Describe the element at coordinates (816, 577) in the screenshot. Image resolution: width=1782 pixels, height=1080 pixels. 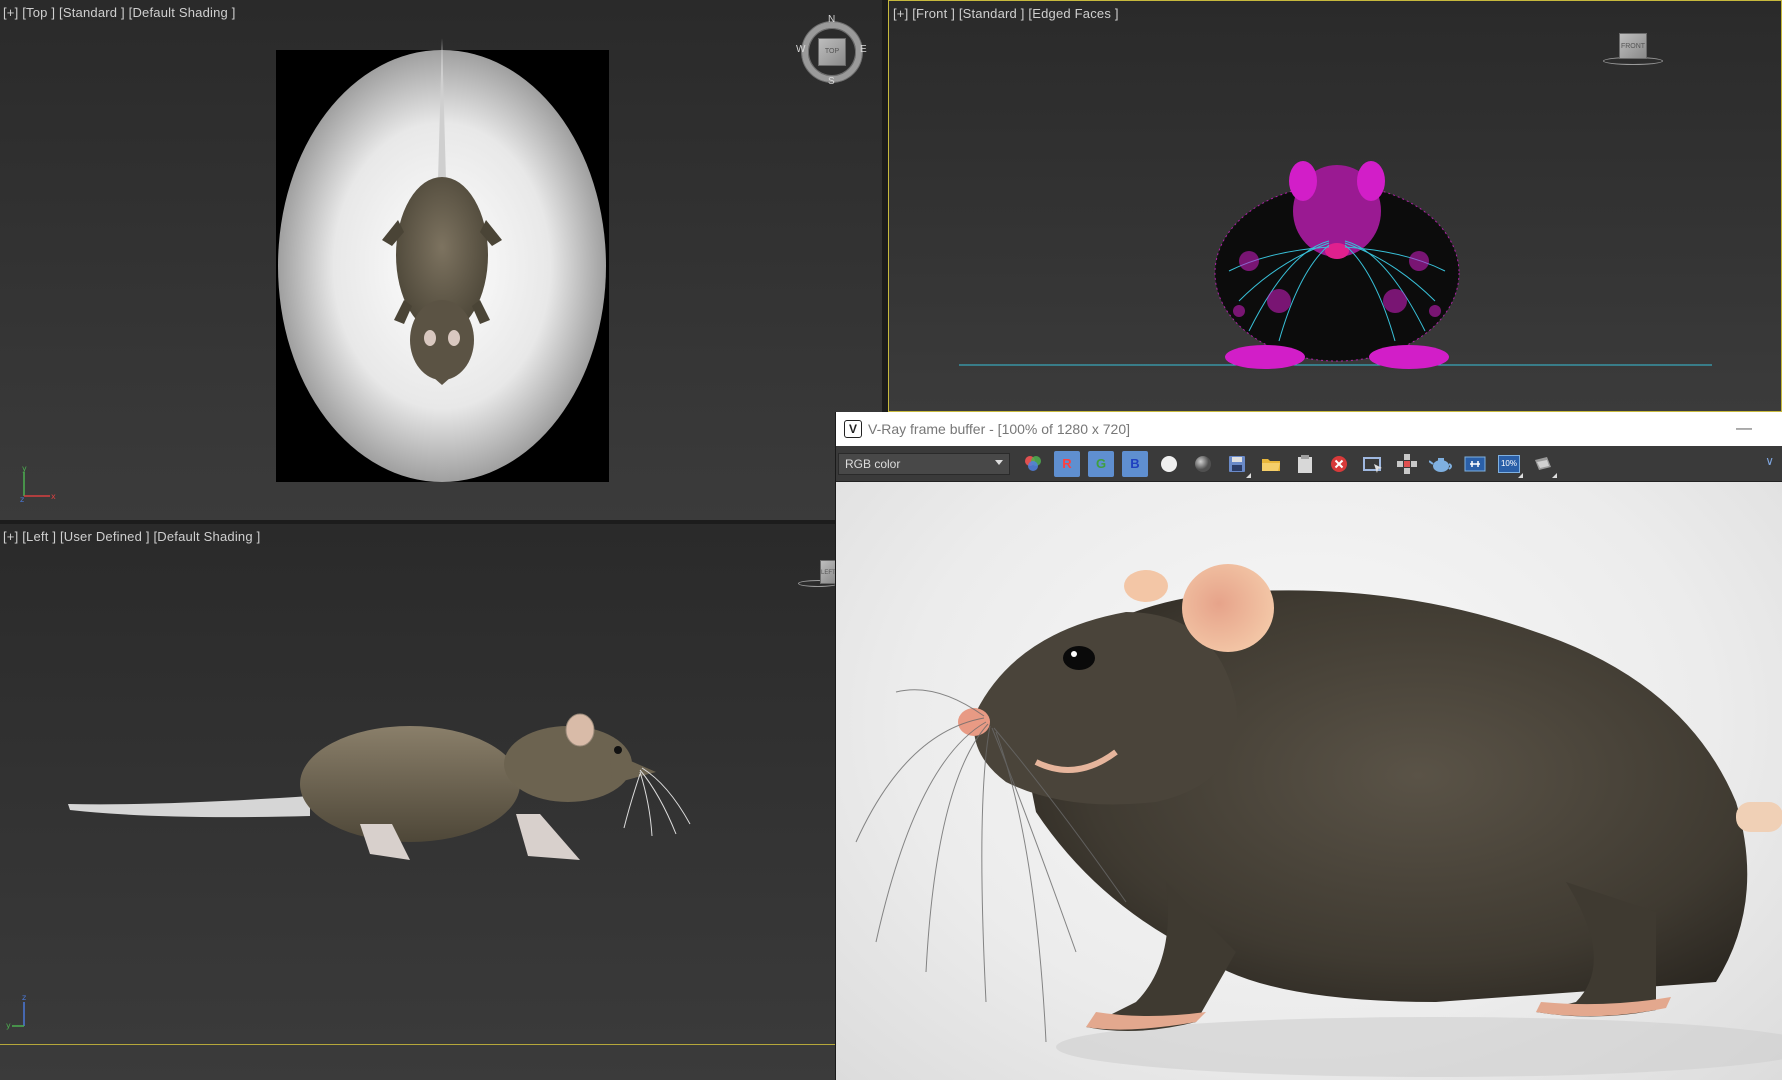
I see `viewcube-left: LEFT` at that location.